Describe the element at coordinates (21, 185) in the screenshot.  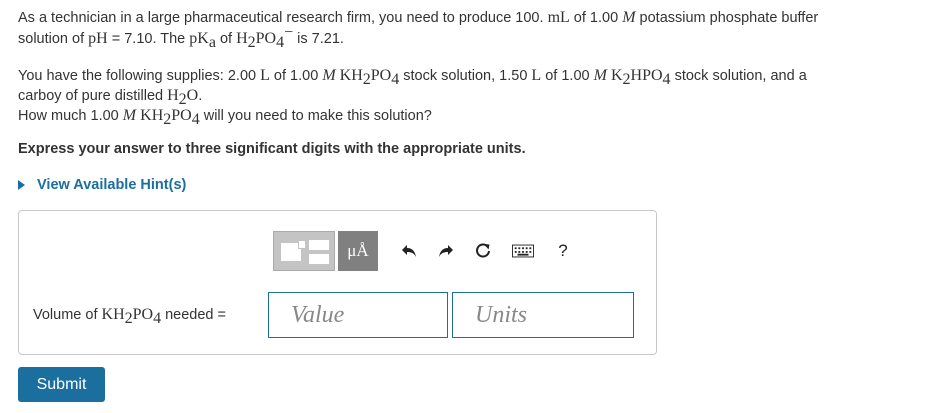
I see `expand-triangle-icon` at that location.